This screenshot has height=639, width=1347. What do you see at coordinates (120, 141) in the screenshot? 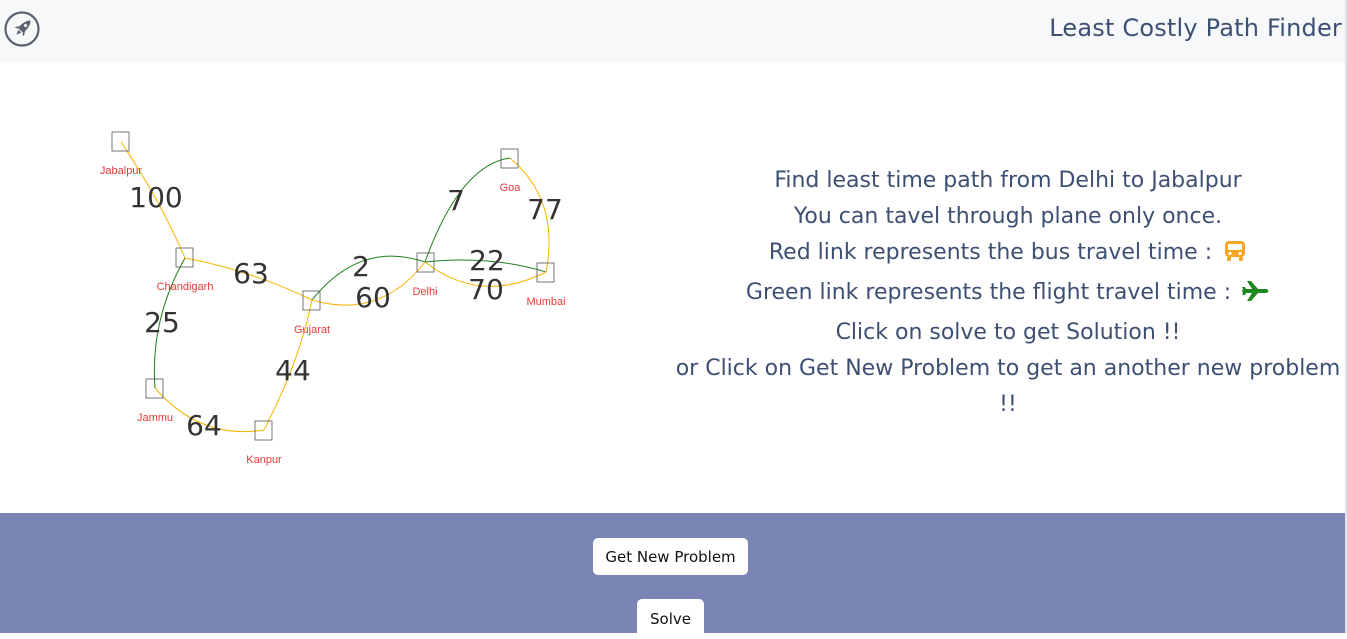
I see `node-jabalpur` at bounding box center [120, 141].